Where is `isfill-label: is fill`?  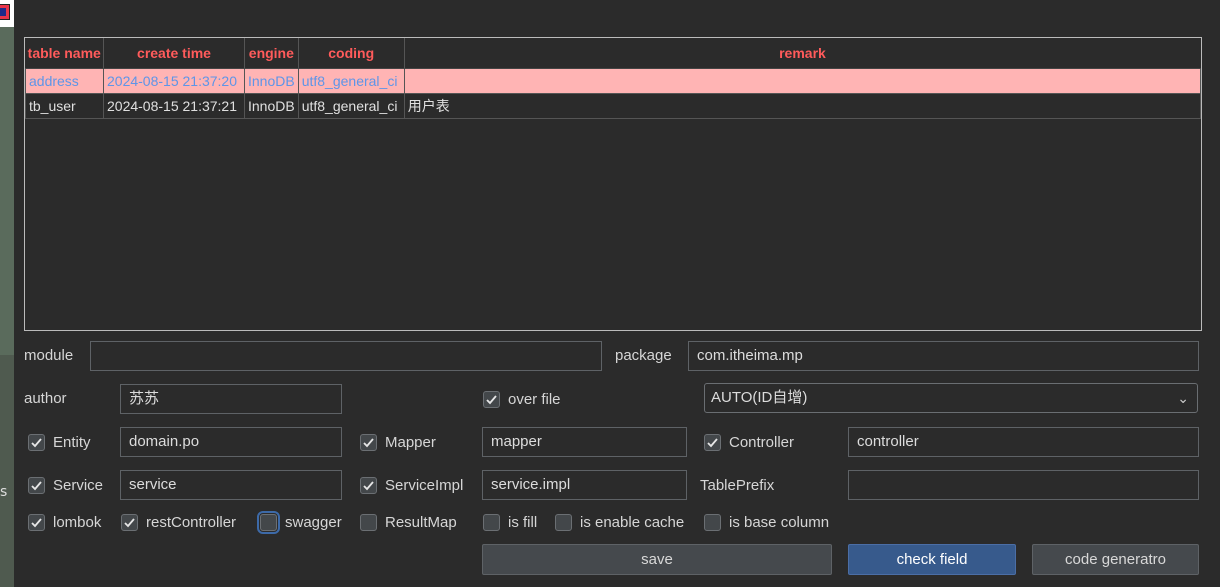 isfill-label: is fill is located at coordinates (523, 522).